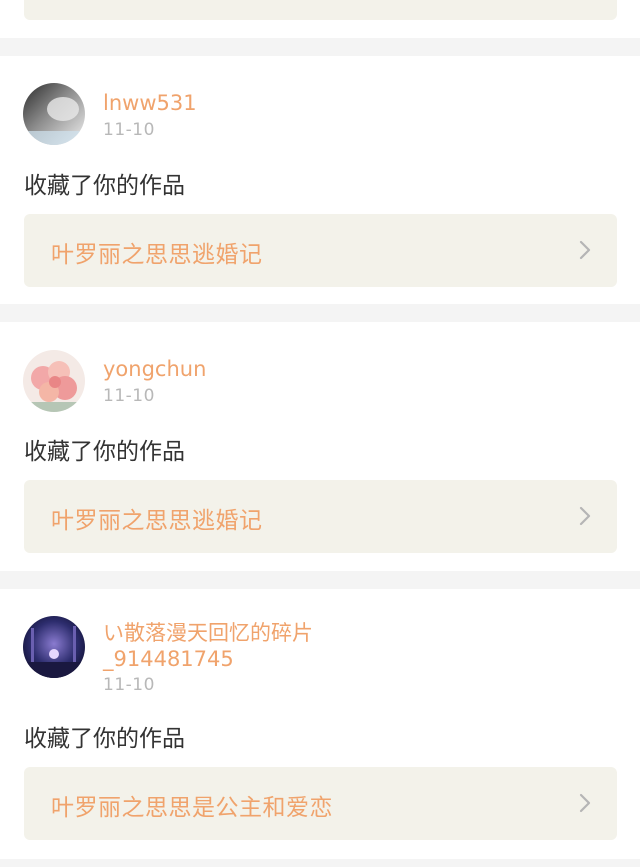 The height and width of the screenshot is (867, 640). What do you see at coordinates (168, 659) in the screenshot?
I see `username-line: _914481745` at bounding box center [168, 659].